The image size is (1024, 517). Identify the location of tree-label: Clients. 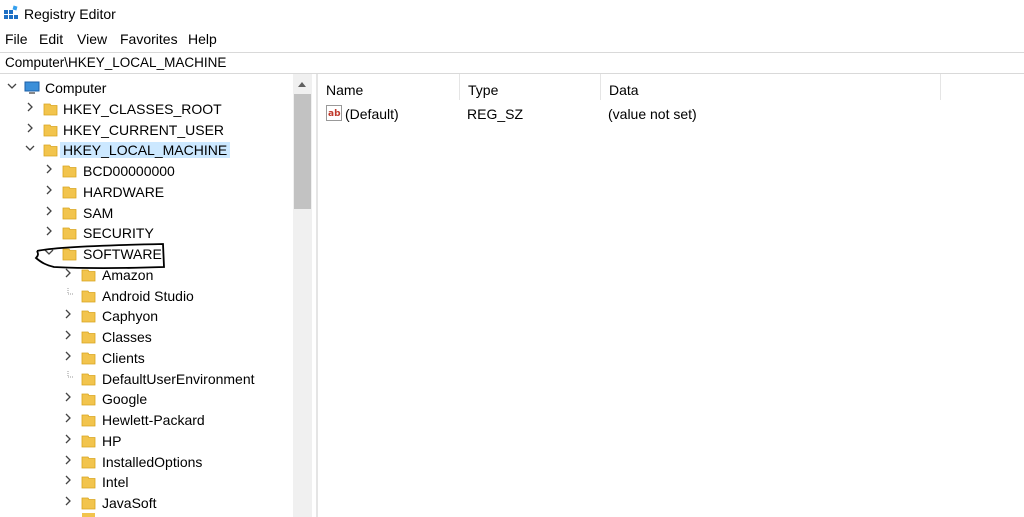
(123, 358).